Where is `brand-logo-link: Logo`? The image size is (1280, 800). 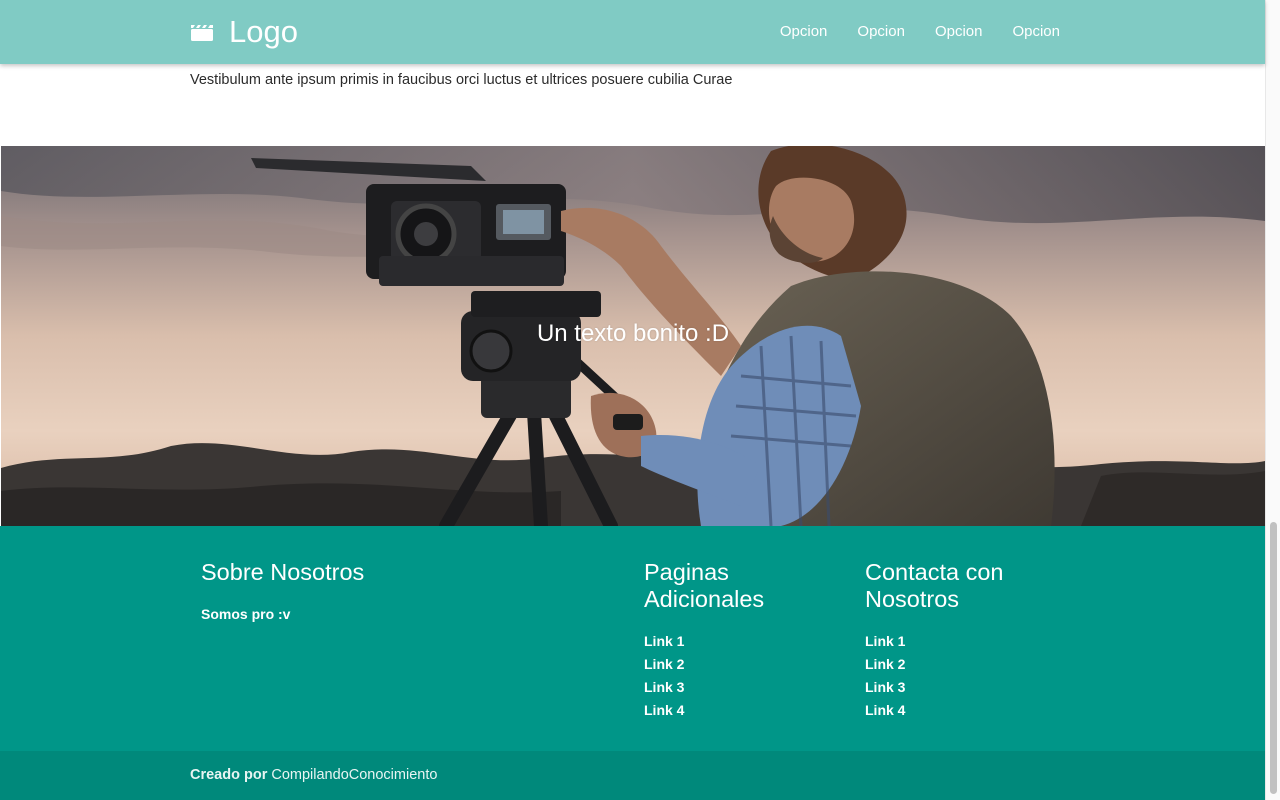 brand-logo-link: Logo is located at coordinates (244, 32).